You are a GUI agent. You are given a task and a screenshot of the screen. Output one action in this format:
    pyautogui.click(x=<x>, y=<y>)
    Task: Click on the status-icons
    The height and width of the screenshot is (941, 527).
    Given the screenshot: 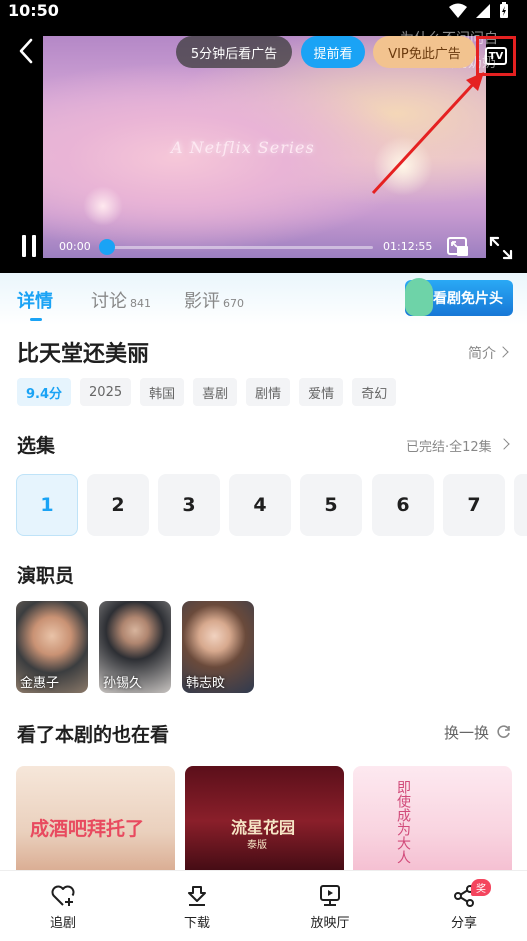 What is the action you would take?
    pyautogui.click(x=479, y=10)
    